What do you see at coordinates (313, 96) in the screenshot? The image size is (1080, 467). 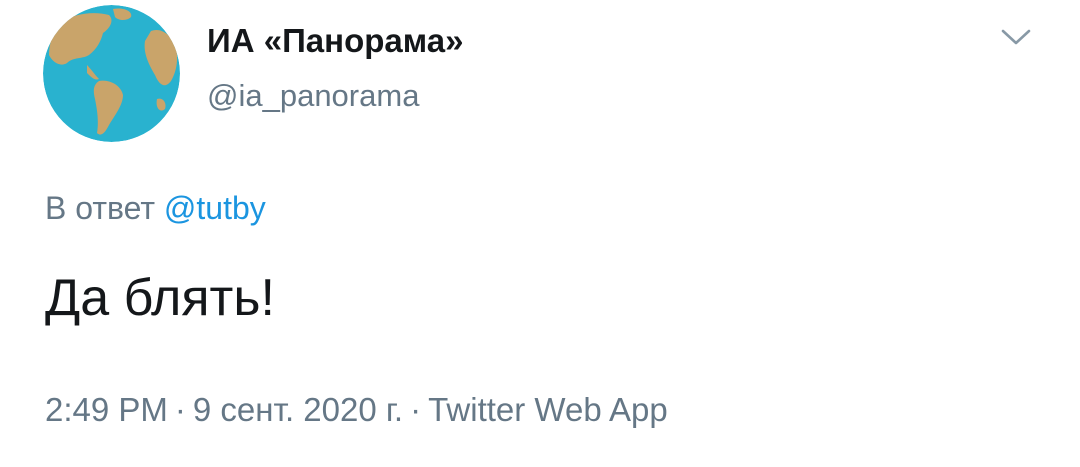 I see `author-handle: @ia_panorama` at bounding box center [313, 96].